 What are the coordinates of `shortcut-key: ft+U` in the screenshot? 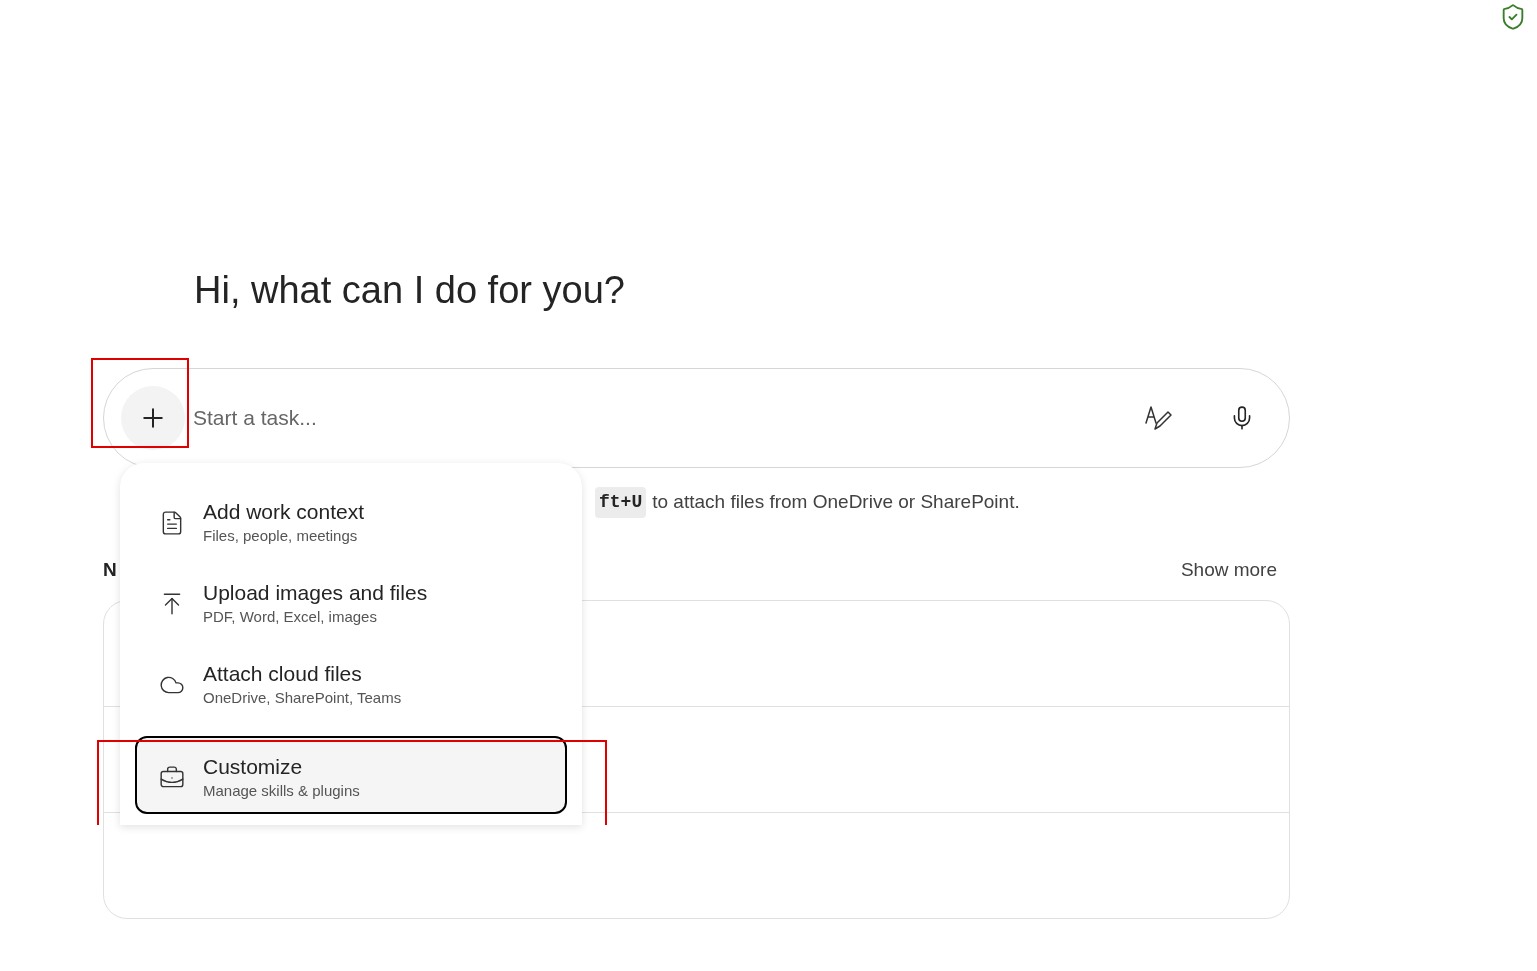 It's located at (621, 502).